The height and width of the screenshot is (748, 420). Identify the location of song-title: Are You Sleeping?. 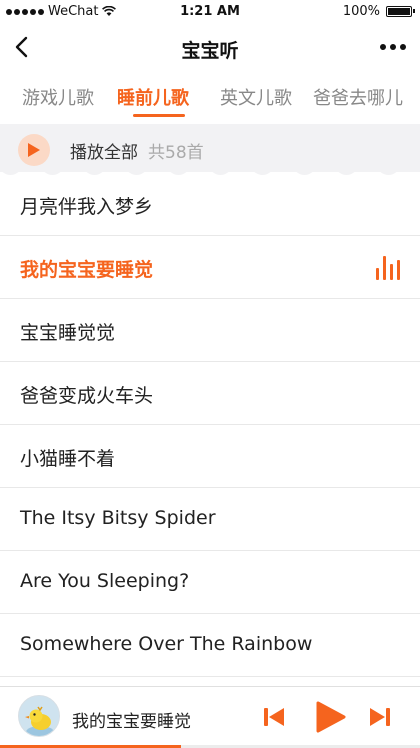
(105, 581).